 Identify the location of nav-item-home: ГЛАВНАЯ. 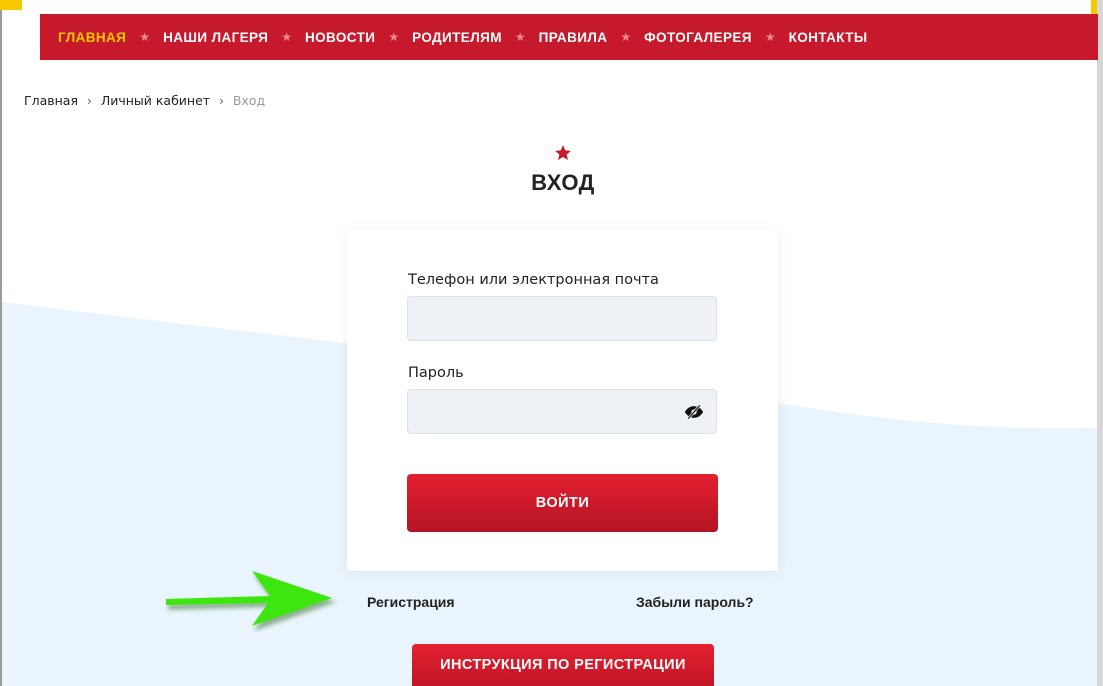
(92, 37).